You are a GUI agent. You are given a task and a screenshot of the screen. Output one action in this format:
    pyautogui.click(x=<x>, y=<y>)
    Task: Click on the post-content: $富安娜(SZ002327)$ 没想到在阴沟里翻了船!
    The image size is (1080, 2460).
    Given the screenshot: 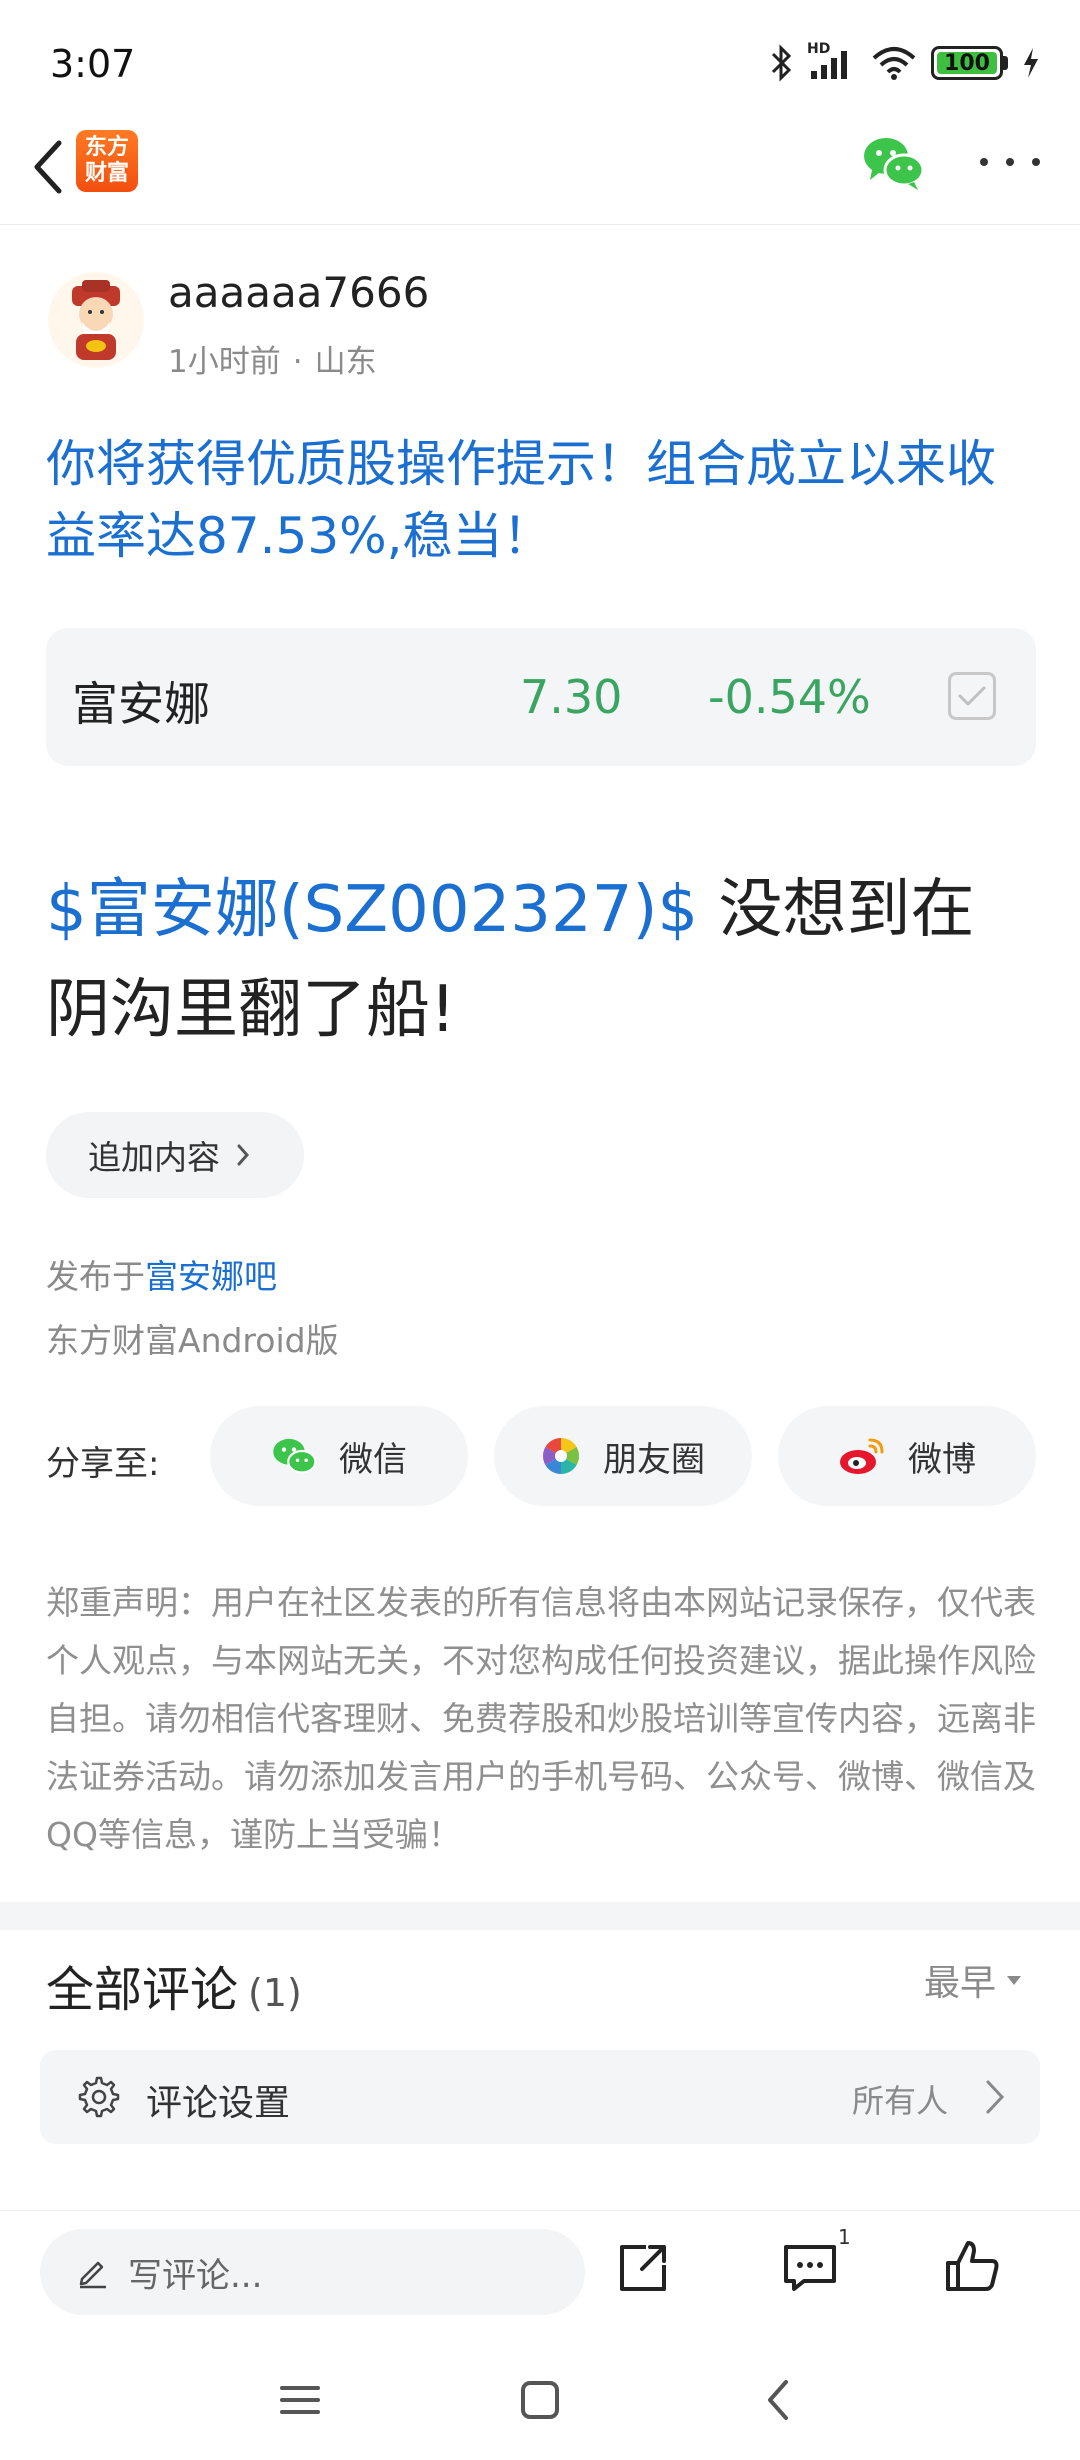 What is the action you would take?
    pyautogui.click(x=541, y=960)
    